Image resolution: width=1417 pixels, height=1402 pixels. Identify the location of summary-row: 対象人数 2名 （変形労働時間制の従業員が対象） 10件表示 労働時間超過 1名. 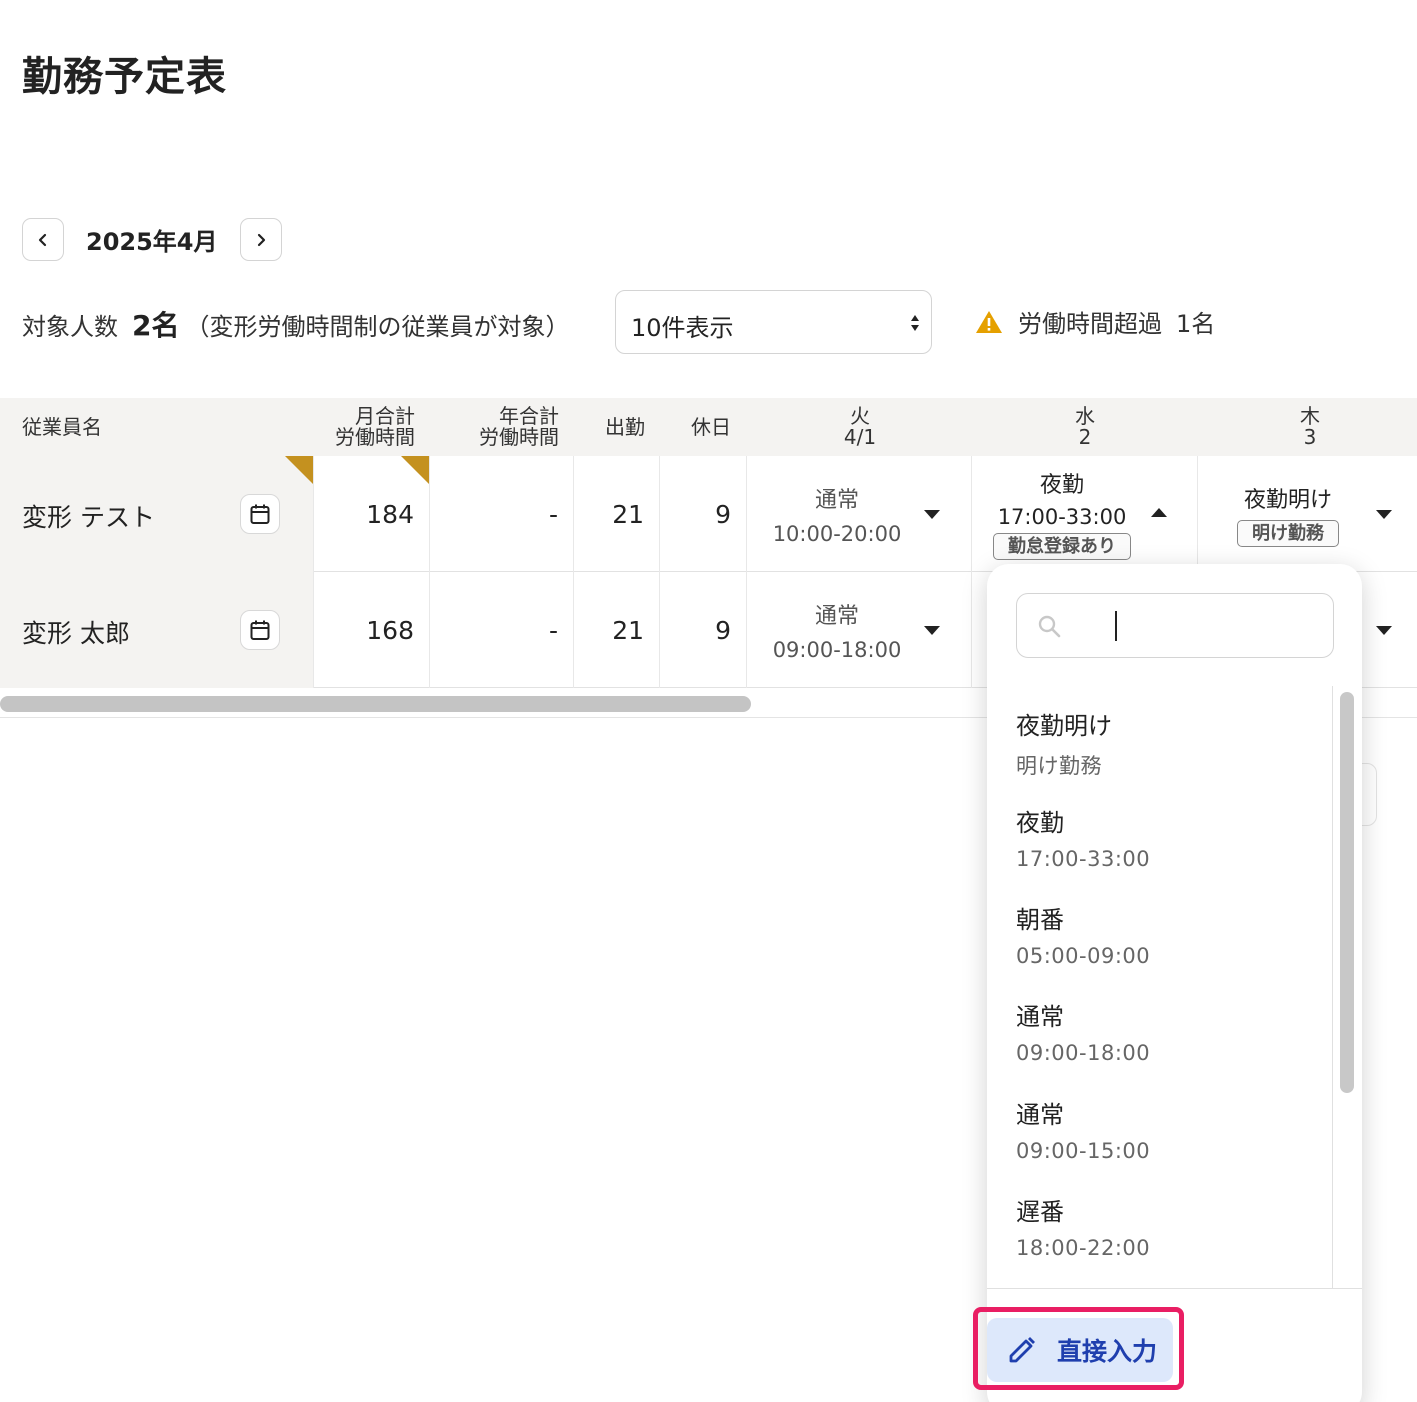
(712, 322).